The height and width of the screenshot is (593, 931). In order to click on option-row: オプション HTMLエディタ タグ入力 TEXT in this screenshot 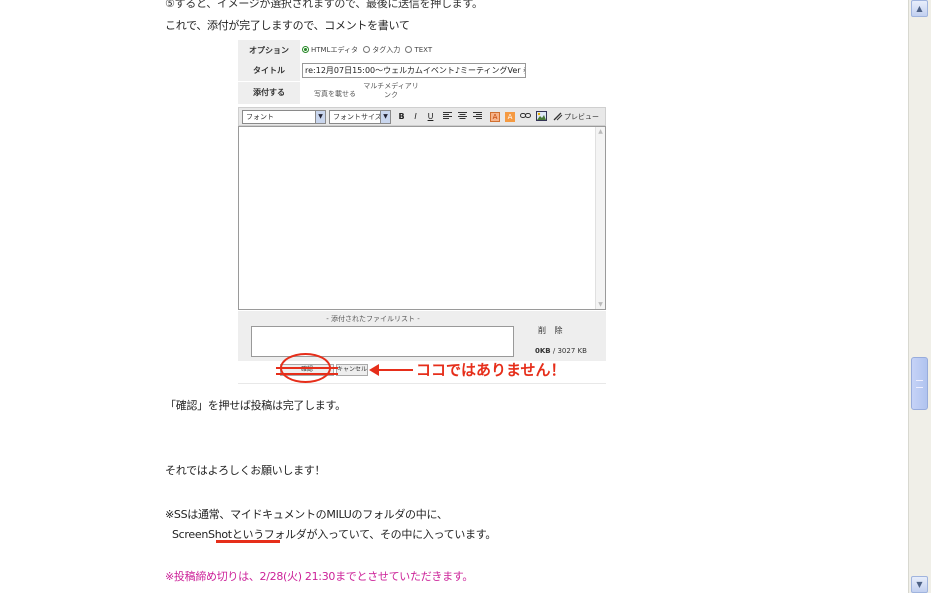, I will do `click(422, 50)`.